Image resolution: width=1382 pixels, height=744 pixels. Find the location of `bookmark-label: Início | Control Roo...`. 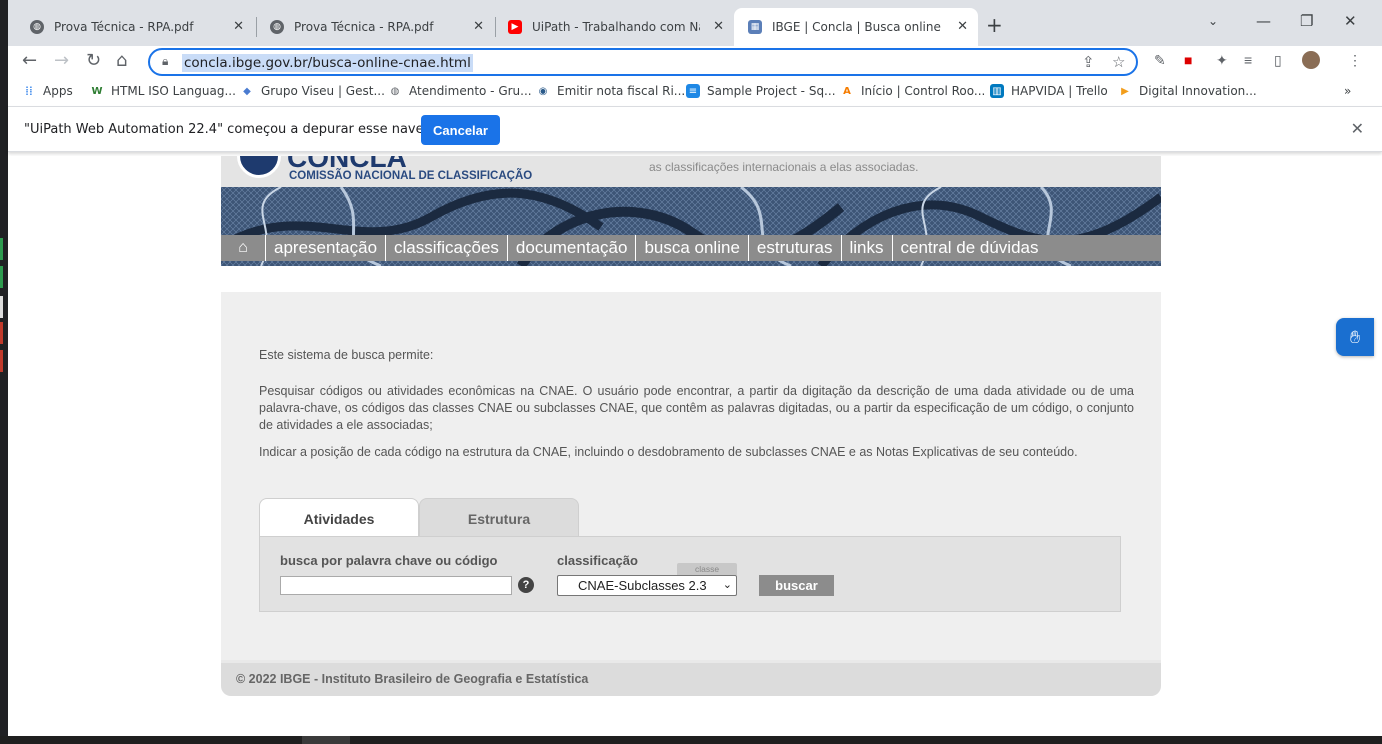

bookmark-label: Início | Control Roo... is located at coordinates (923, 91).